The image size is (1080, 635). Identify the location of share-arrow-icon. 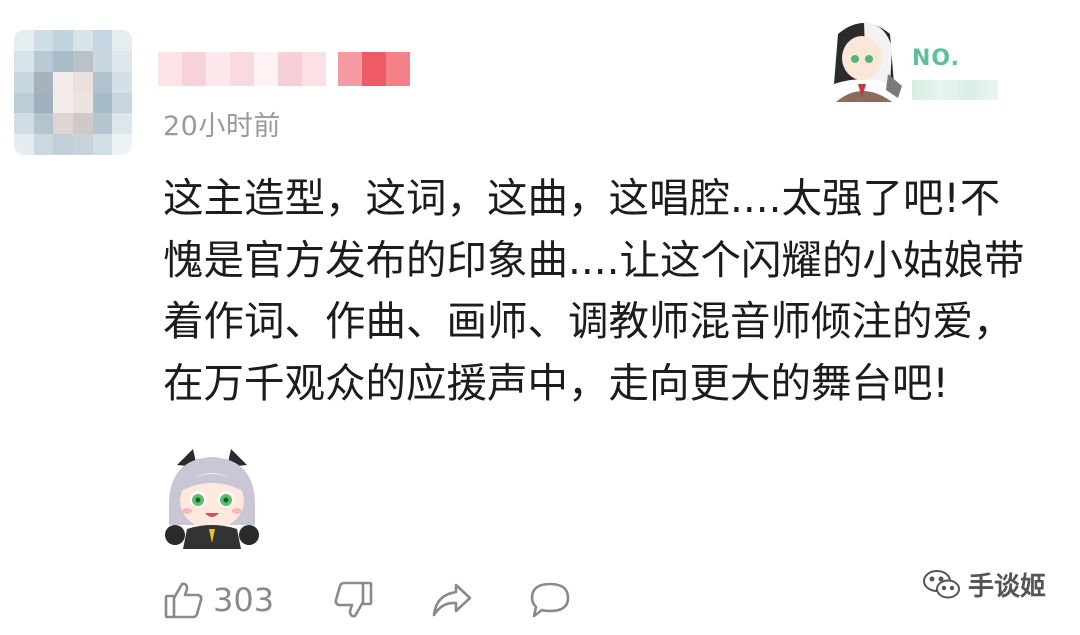
(452, 600).